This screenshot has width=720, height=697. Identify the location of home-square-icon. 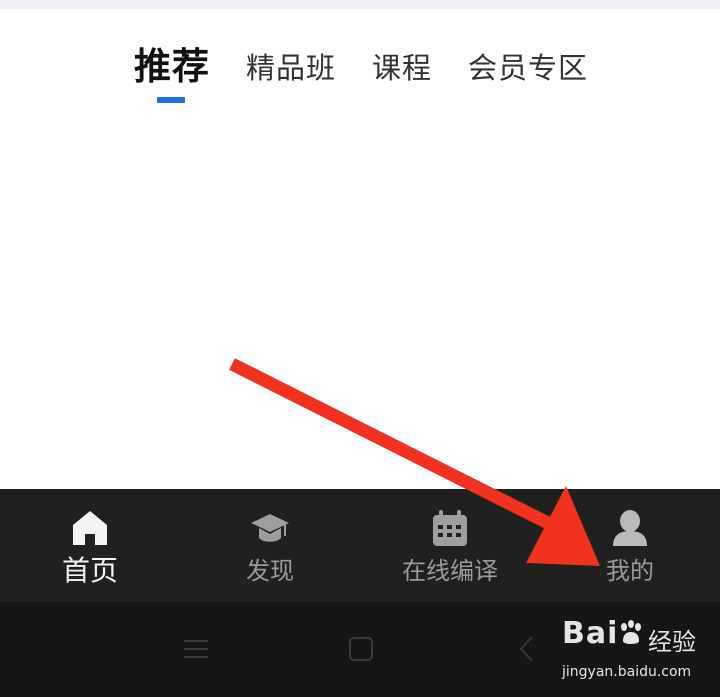
(361, 649).